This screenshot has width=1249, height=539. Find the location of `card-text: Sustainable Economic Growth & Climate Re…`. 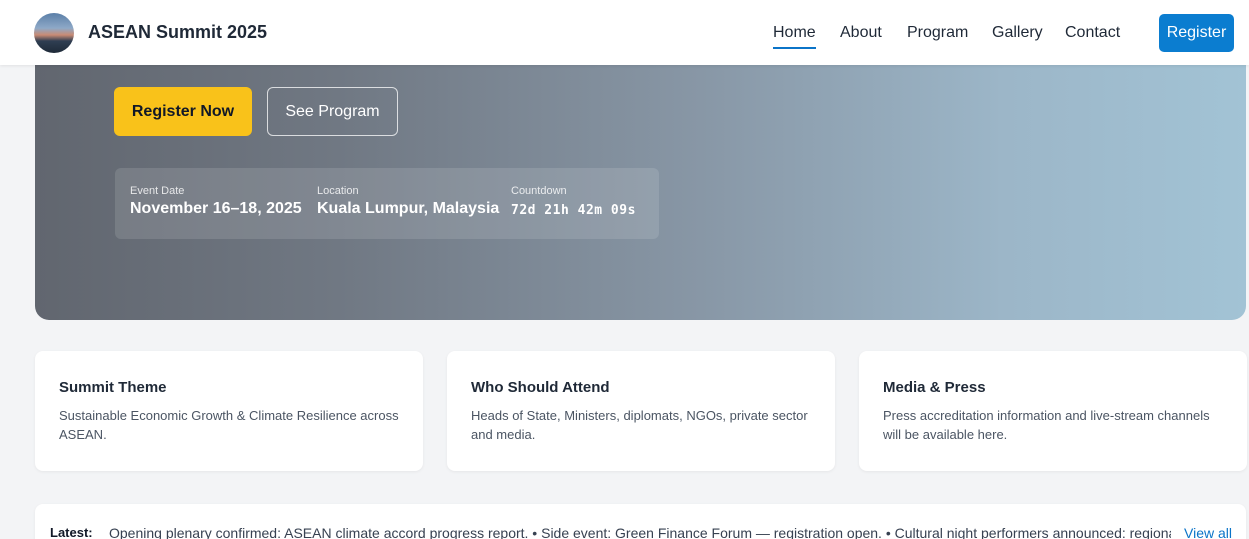

card-text: Sustainable Economic Growth & Climate Re… is located at coordinates (229, 425).